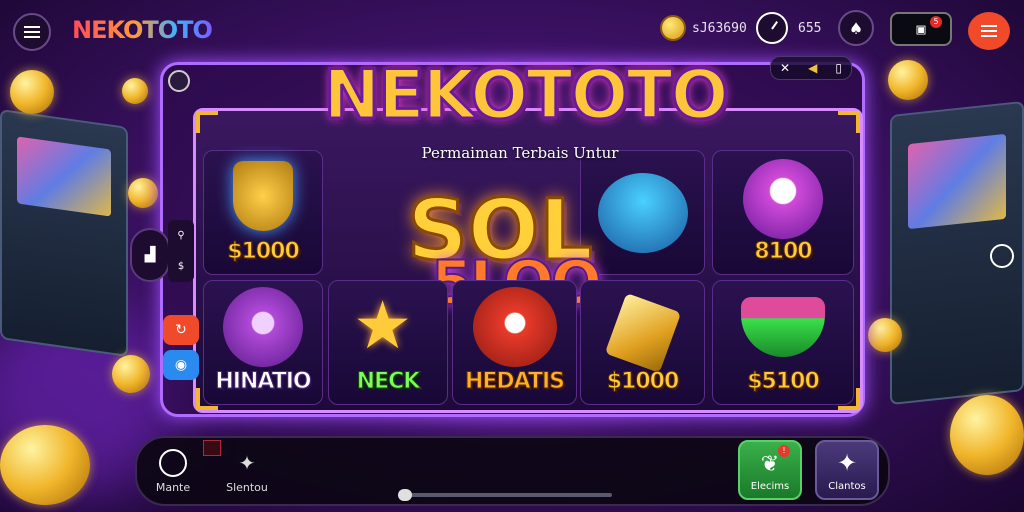 Image resolution: width=1024 pixels, height=512 pixels. I want to click on timer-value: 655, so click(810, 28).